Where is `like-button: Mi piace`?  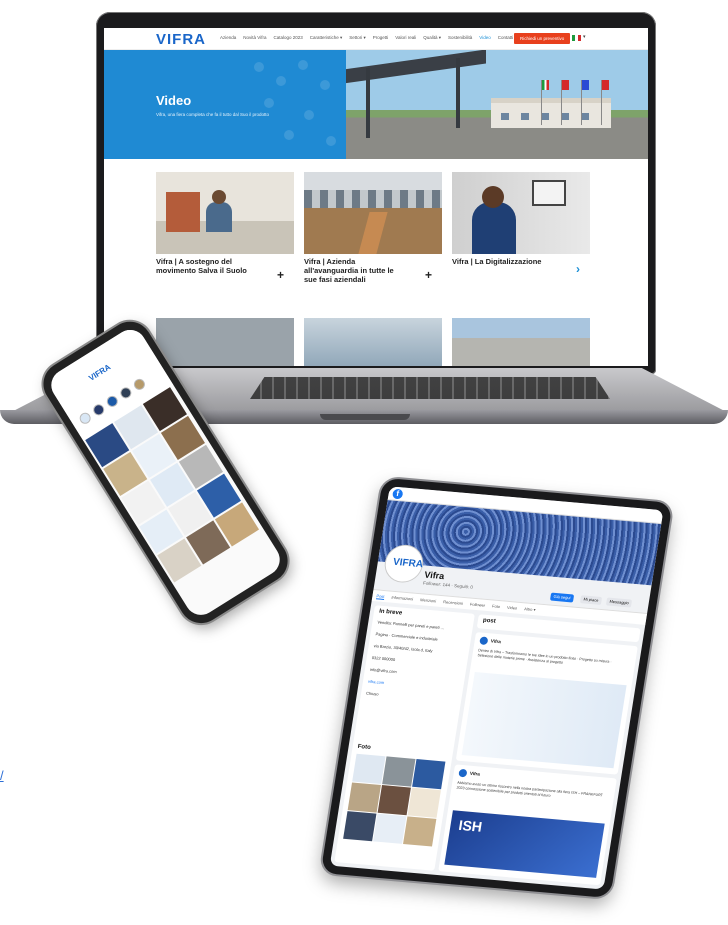
like-button: Mi piace is located at coordinates (591, 600).